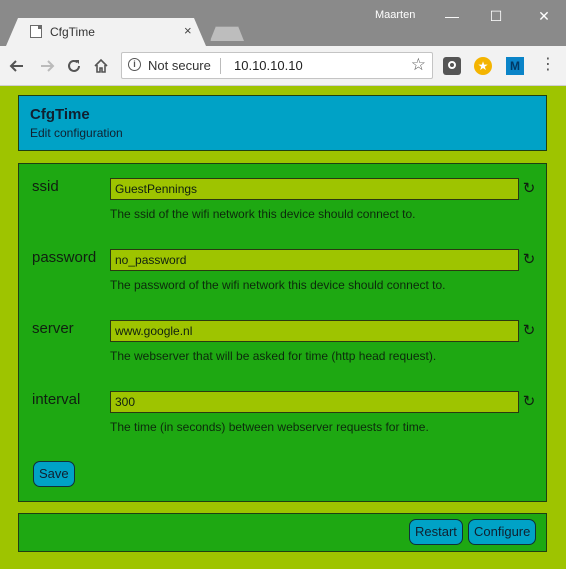 This screenshot has height=569, width=566. I want to click on window-titlebar: Maarten — ☐ ✕ CfgTime ×, so click(283, 23).